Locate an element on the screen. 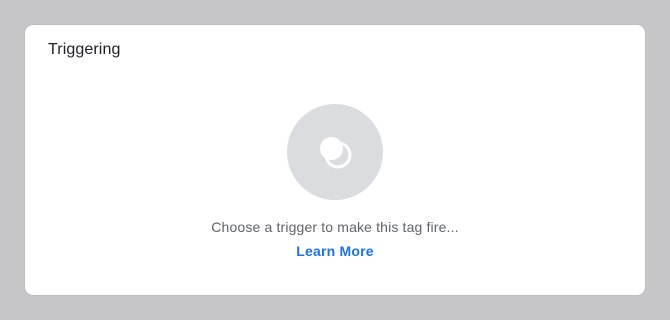 Image resolution: width=670 pixels, height=320 pixels. learn-more-link: Learn More is located at coordinates (334, 251).